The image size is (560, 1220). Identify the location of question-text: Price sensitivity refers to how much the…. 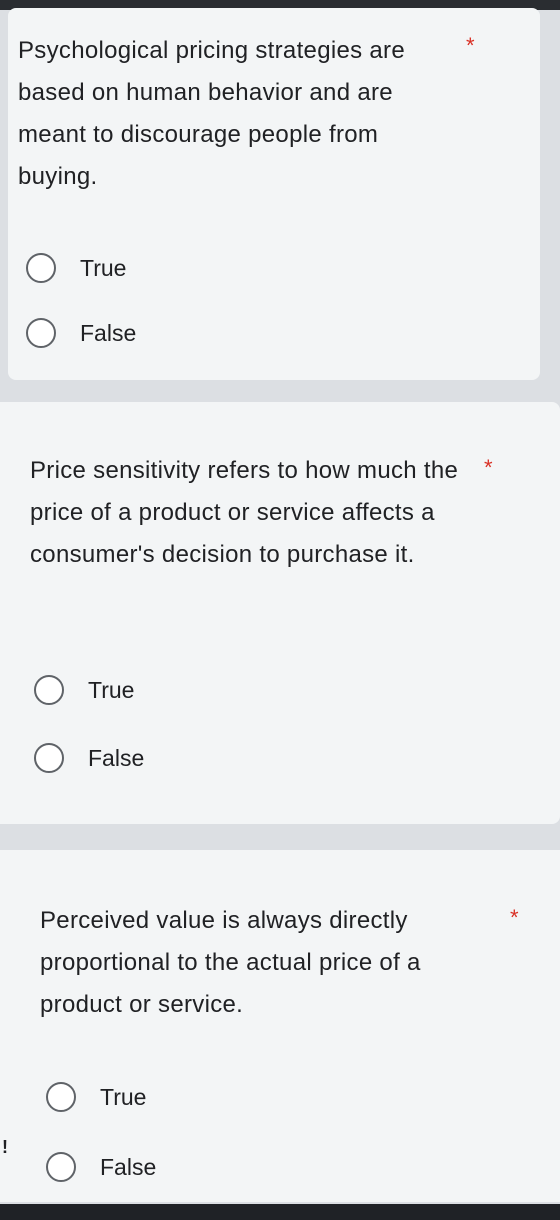
(244, 512).